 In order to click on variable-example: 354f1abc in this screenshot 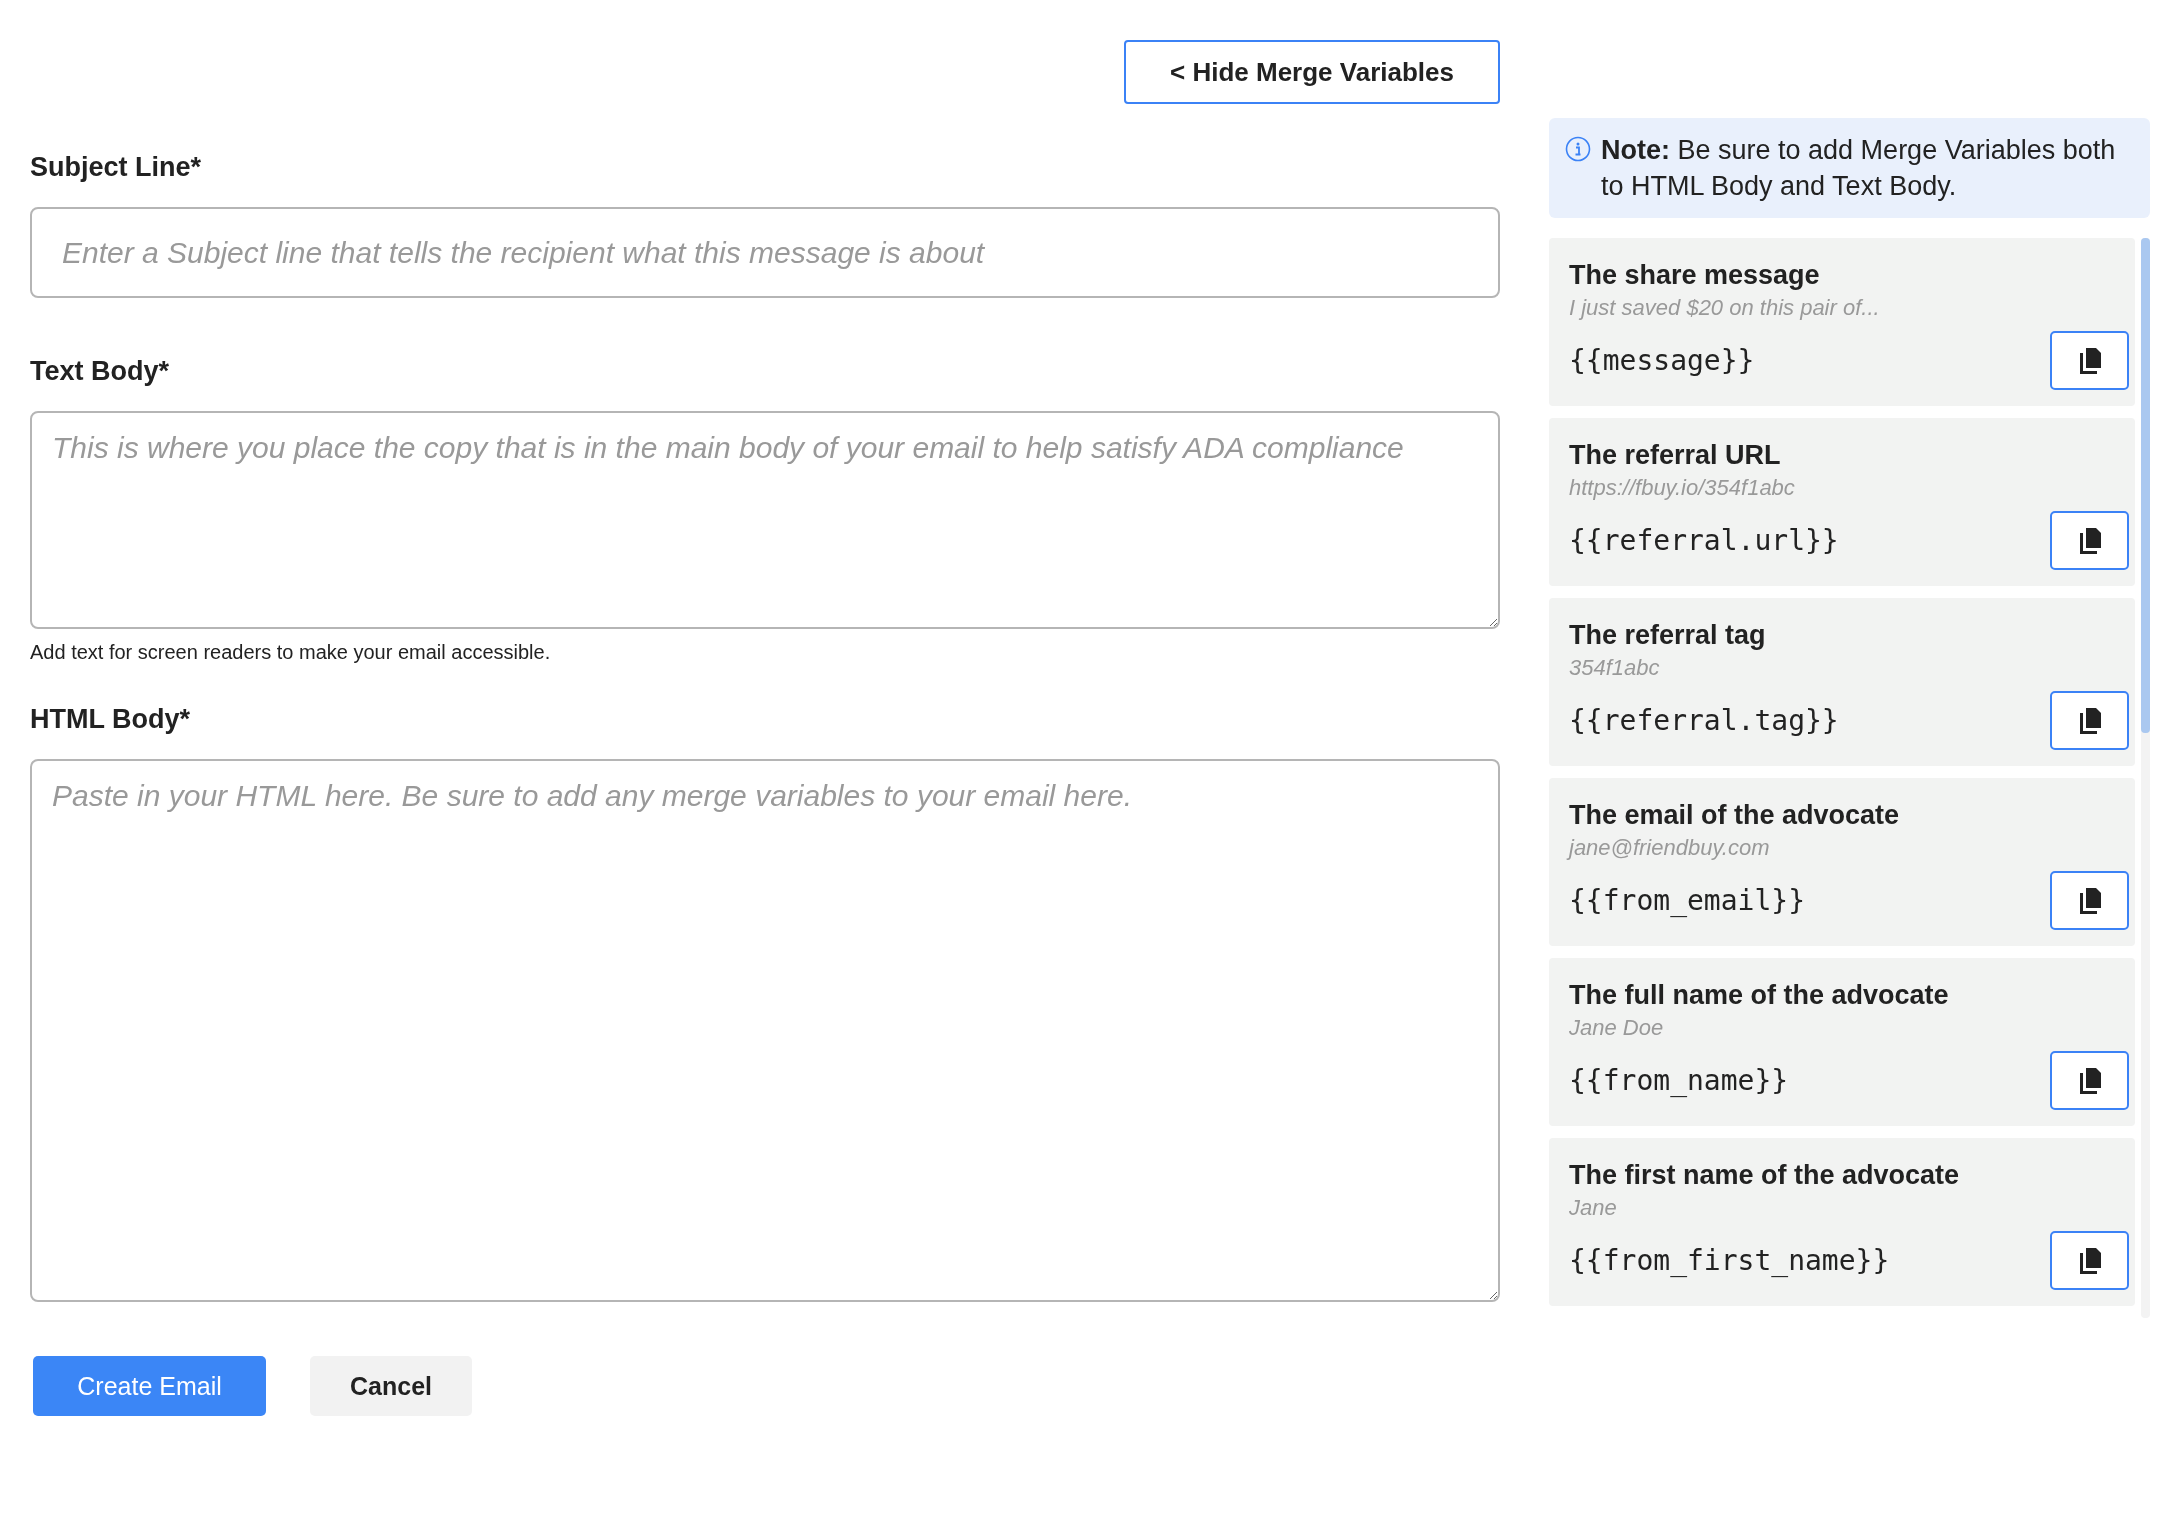, I will do `click(1615, 668)`.